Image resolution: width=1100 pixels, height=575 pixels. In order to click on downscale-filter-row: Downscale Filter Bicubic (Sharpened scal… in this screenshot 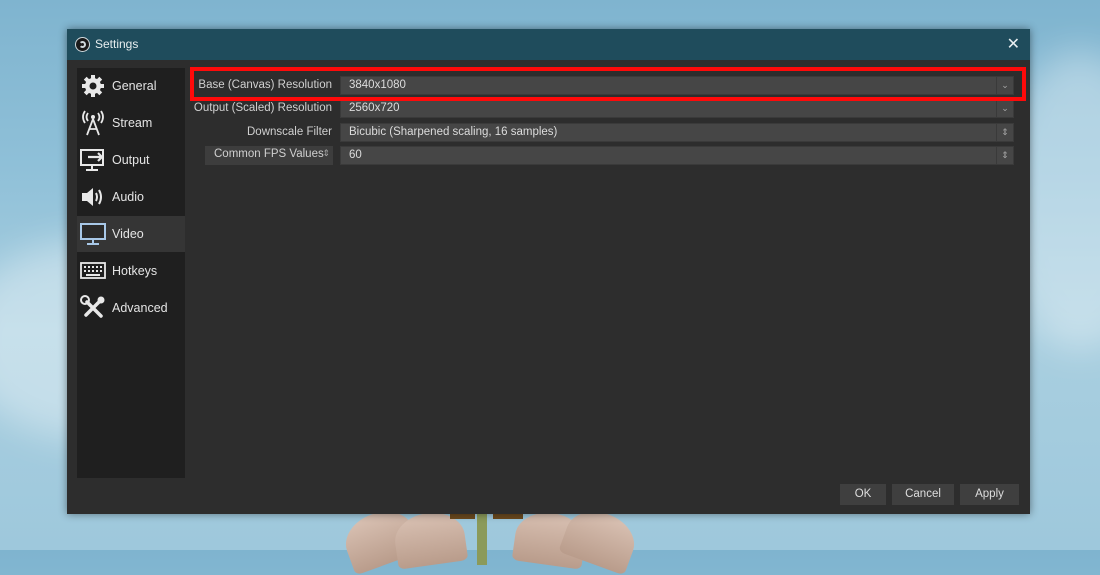, I will do `click(604, 133)`.